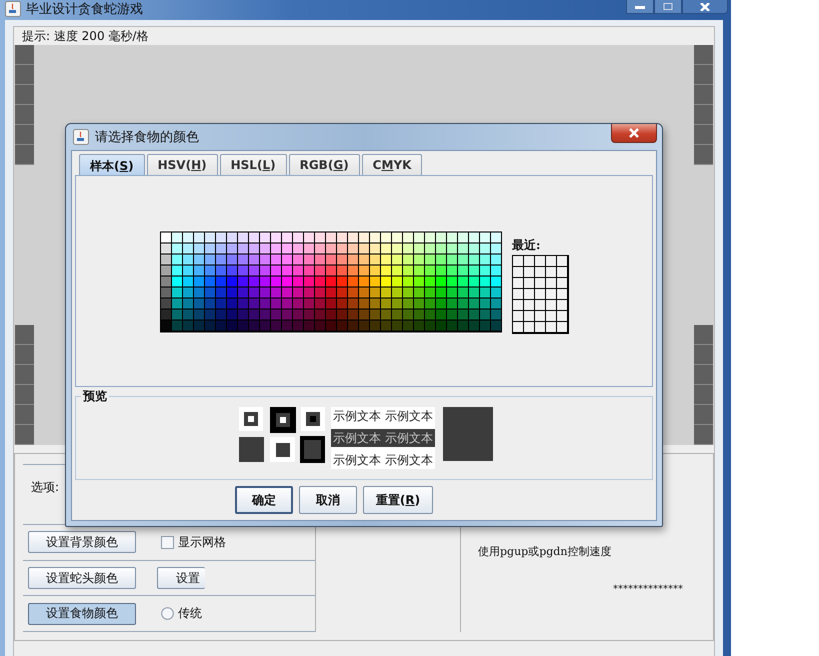  Describe the element at coordinates (147, 137) in the screenshot. I see `dialog-title: 请选择食物的颜色` at that location.